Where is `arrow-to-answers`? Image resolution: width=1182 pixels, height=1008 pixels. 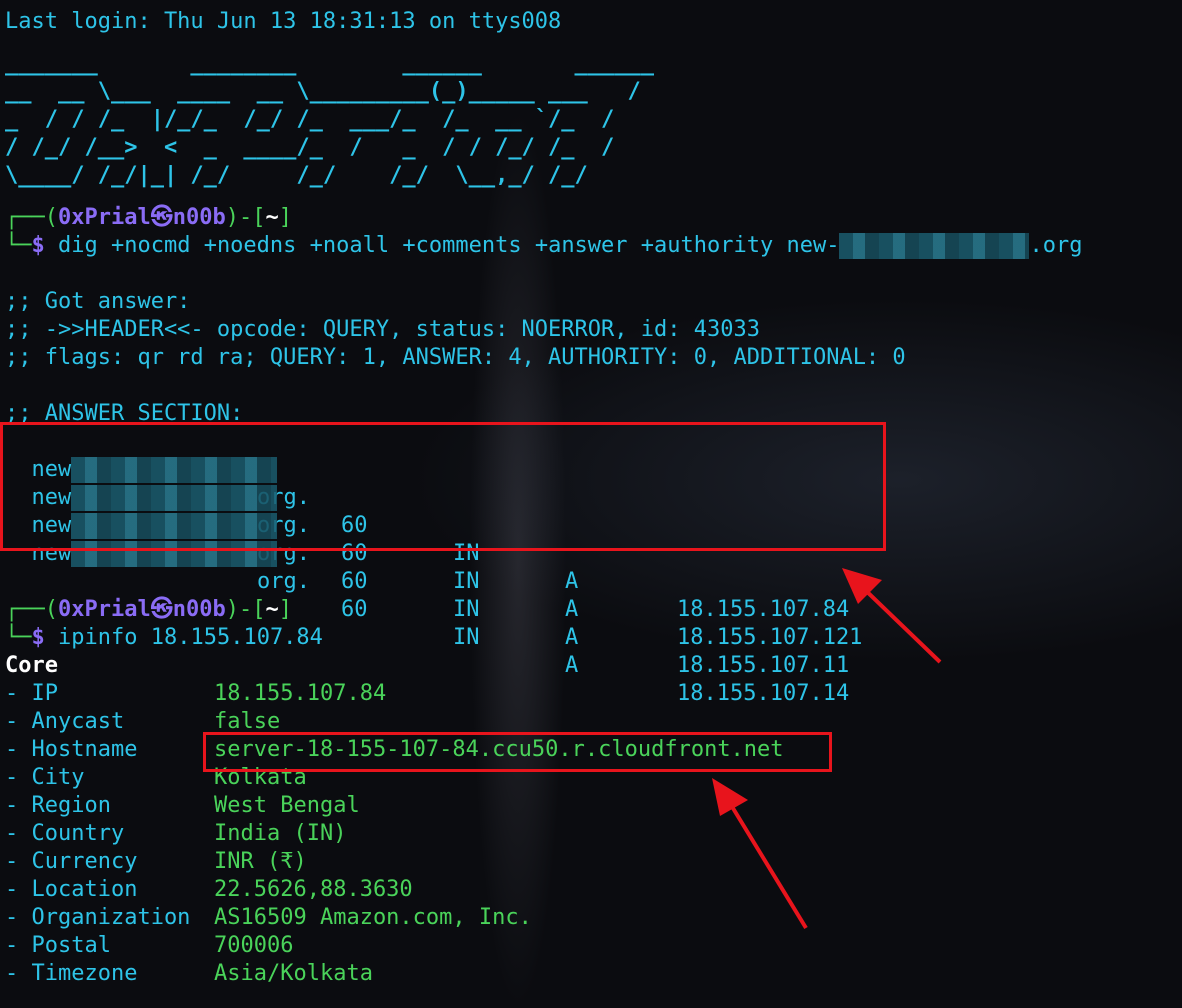 arrow-to-answers is located at coordinates (892, 616).